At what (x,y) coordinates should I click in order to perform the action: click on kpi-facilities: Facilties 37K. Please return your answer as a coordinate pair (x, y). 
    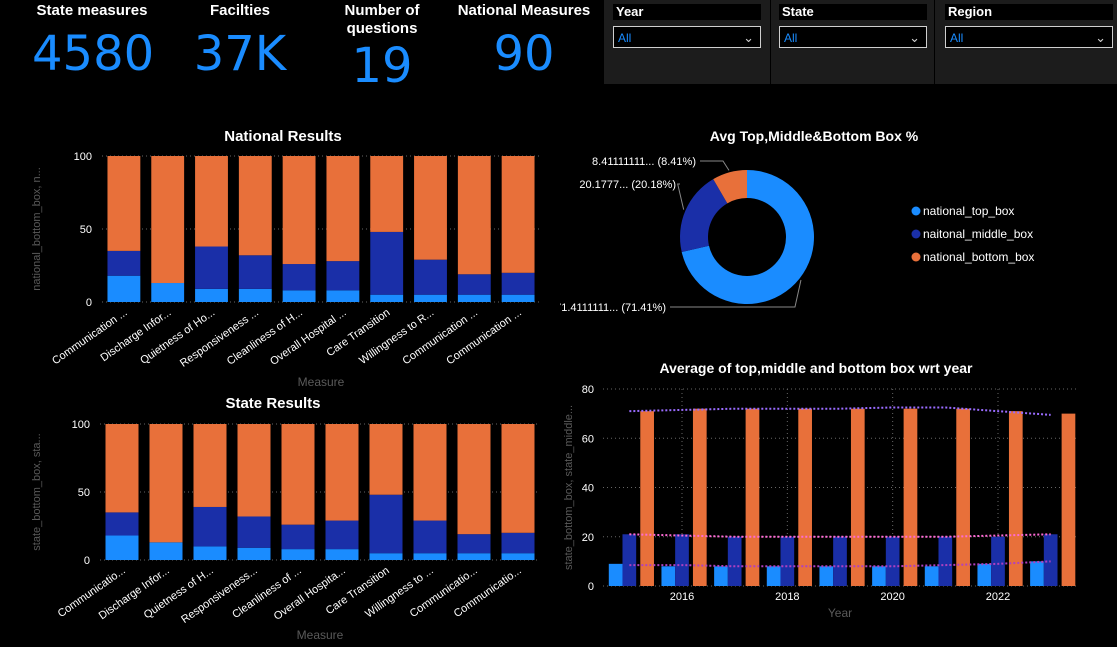
    Looking at the image, I should click on (240, 42).